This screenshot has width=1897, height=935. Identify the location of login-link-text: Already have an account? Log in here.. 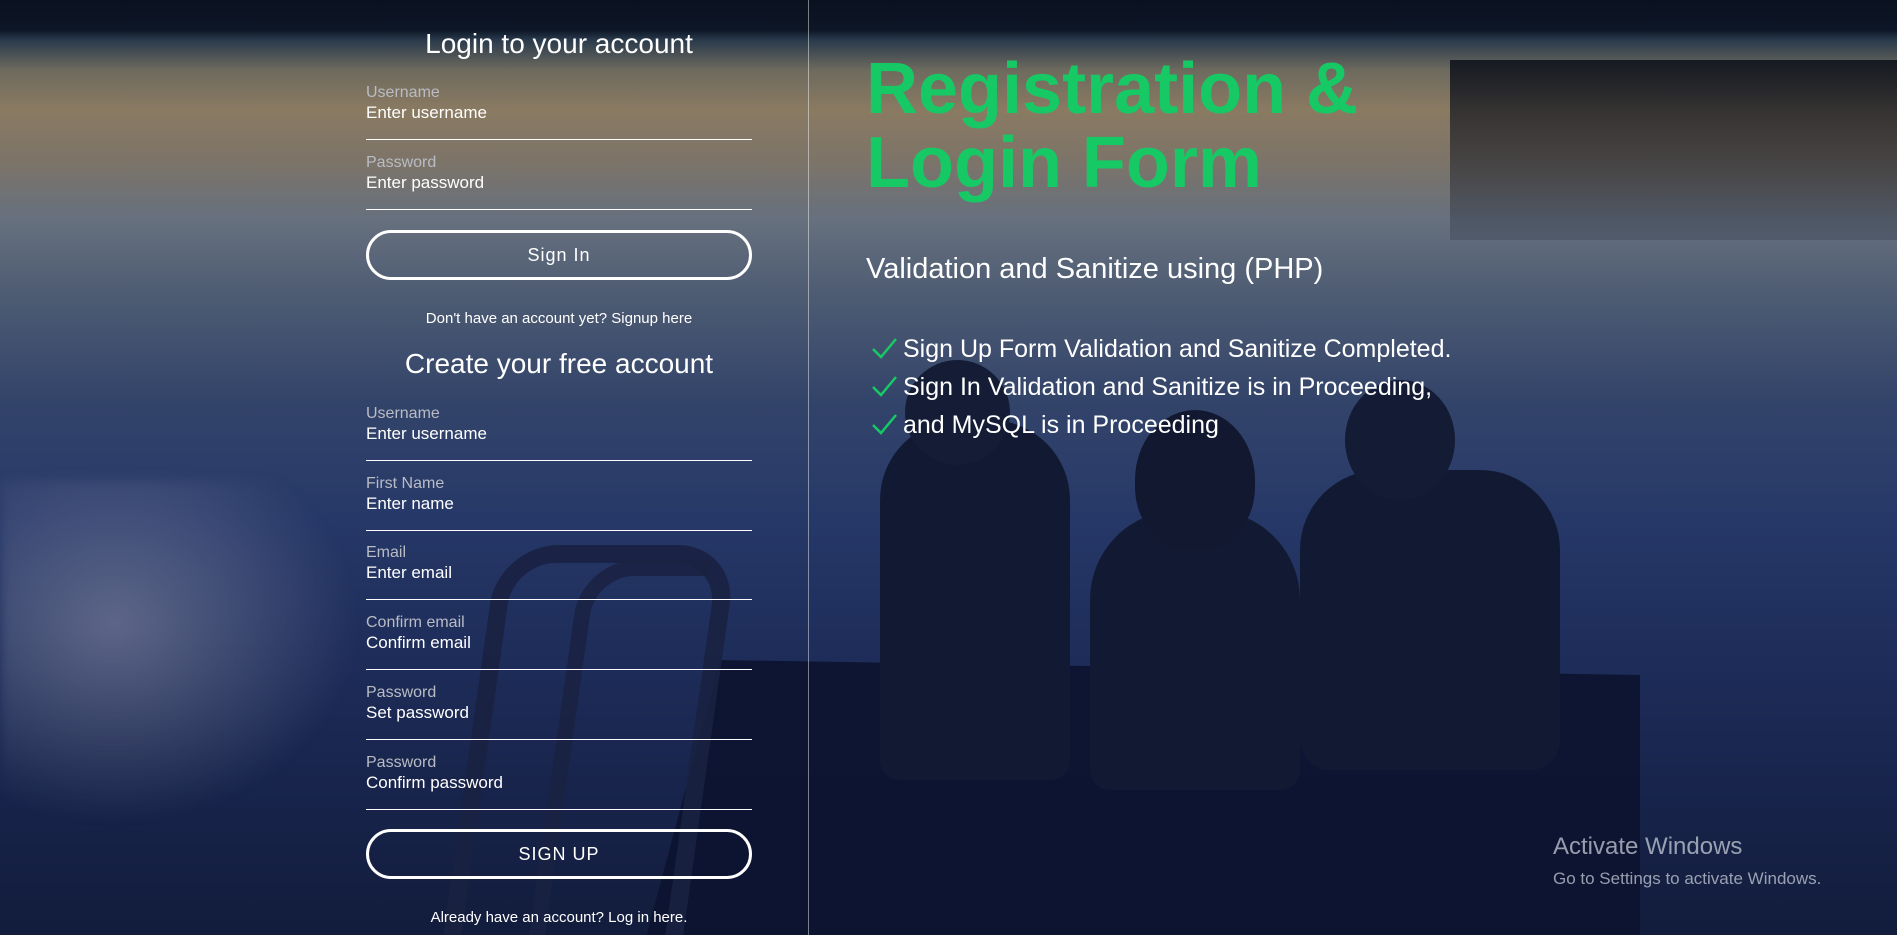
(559, 917).